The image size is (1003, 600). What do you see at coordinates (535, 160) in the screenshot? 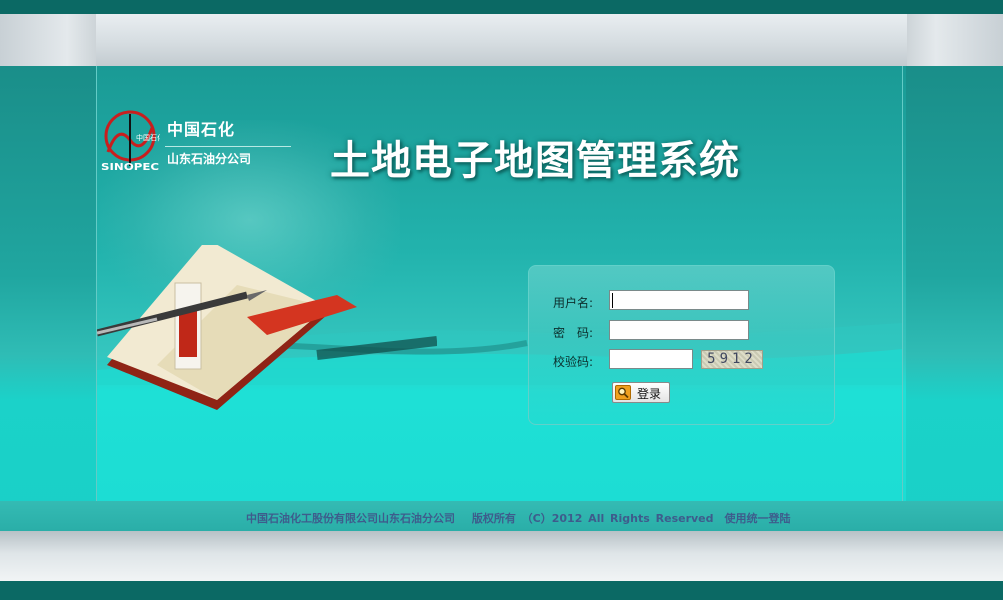
I see `page-title: 土地电子地图管理系统` at bounding box center [535, 160].